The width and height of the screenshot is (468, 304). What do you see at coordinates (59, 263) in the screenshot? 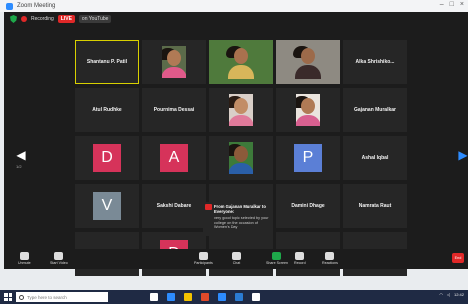
I see `control-label: Start Video` at bounding box center [59, 263].